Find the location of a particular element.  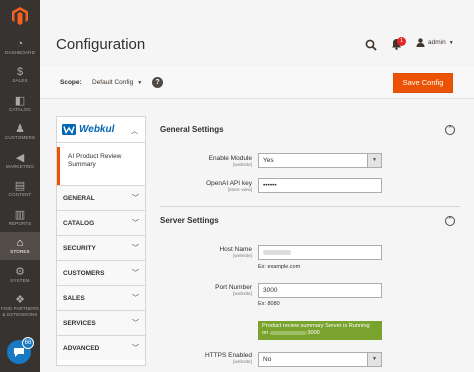

user-name: admin is located at coordinates (437, 42).